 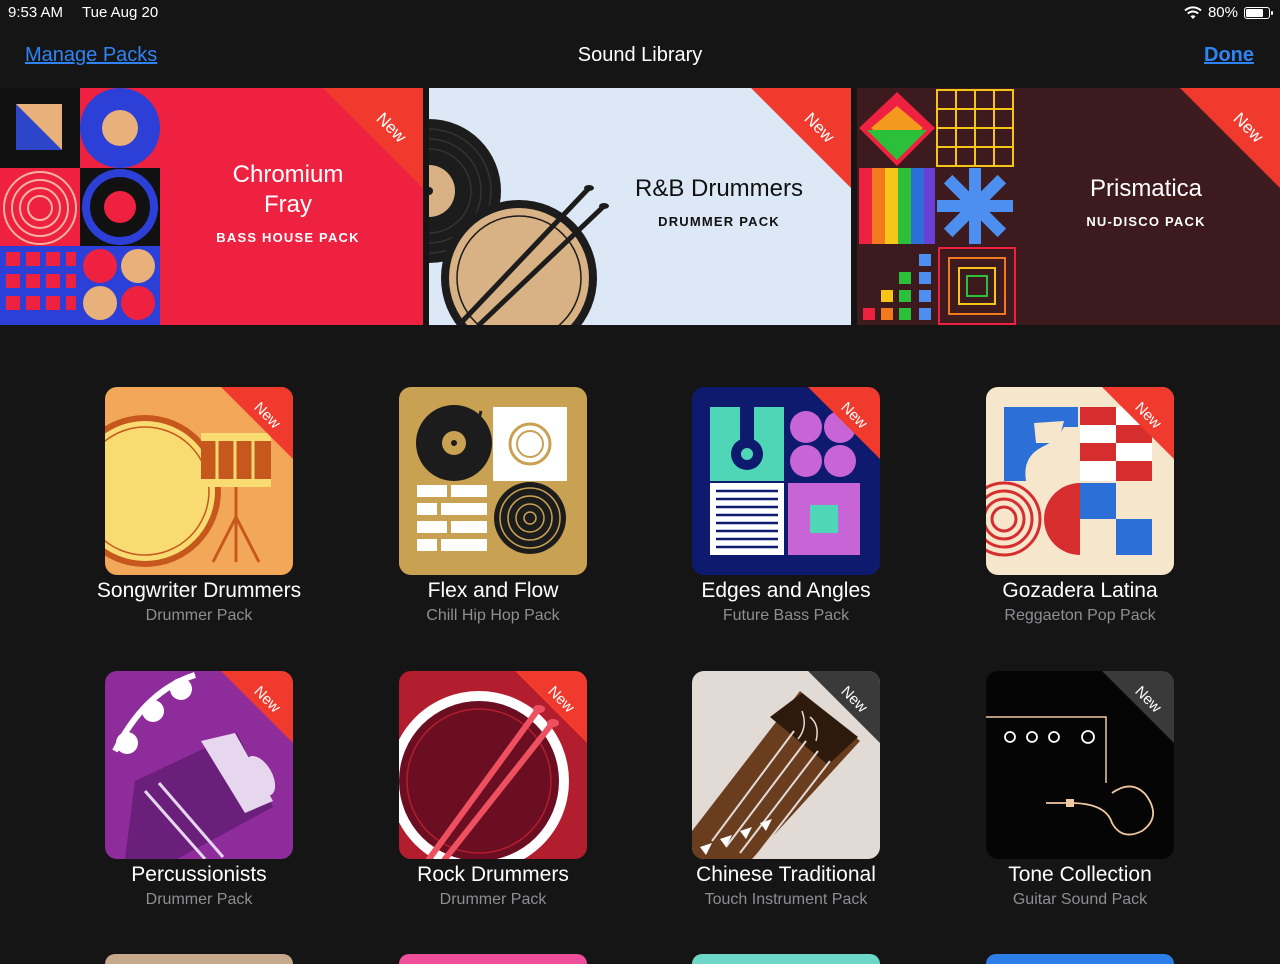 I want to click on pack-name: Tone Collection, so click(x=1080, y=874).